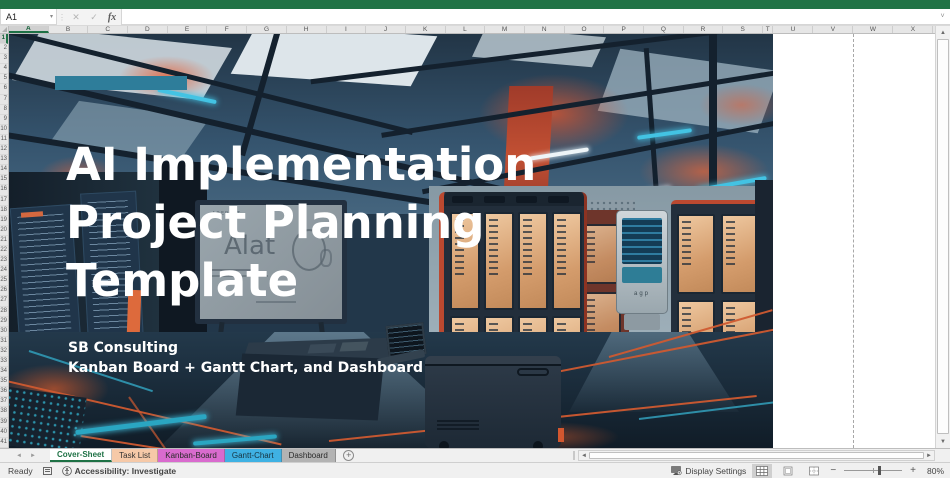 This screenshot has width=950, height=478. What do you see at coordinates (4, 140) in the screenshot?
I see `row-header-11: 11` at bounding box center [4, 140].